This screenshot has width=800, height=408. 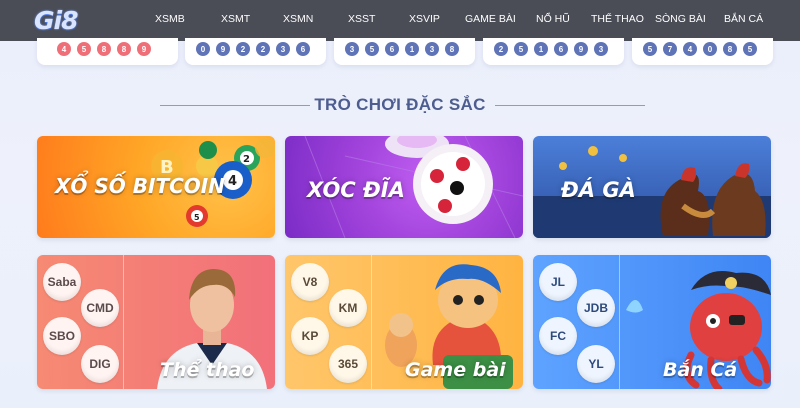 What do you see at coordinates (56, 21) in the screenshot?
I see `site-logo: Gi8` at bounding box center [56, 21].